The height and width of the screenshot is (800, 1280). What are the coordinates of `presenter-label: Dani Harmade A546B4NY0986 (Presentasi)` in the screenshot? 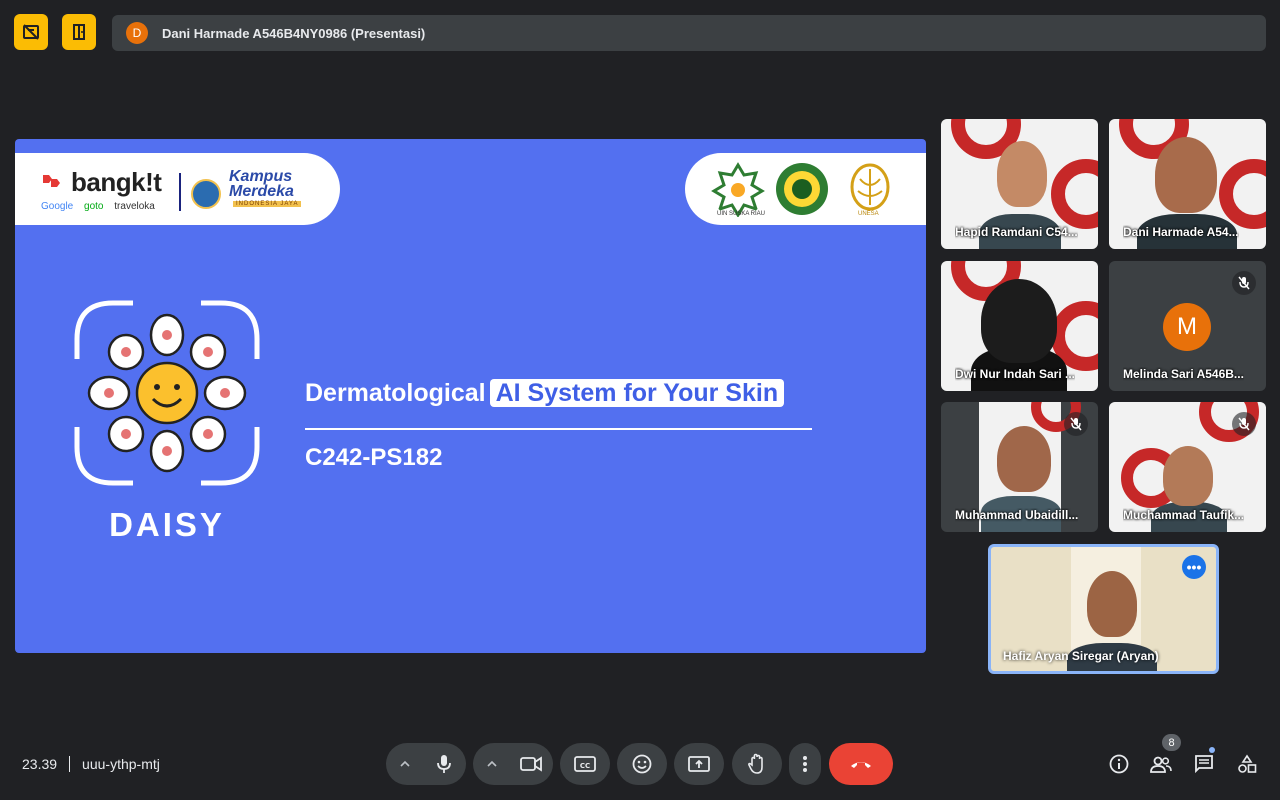 It's located at (294, 33).